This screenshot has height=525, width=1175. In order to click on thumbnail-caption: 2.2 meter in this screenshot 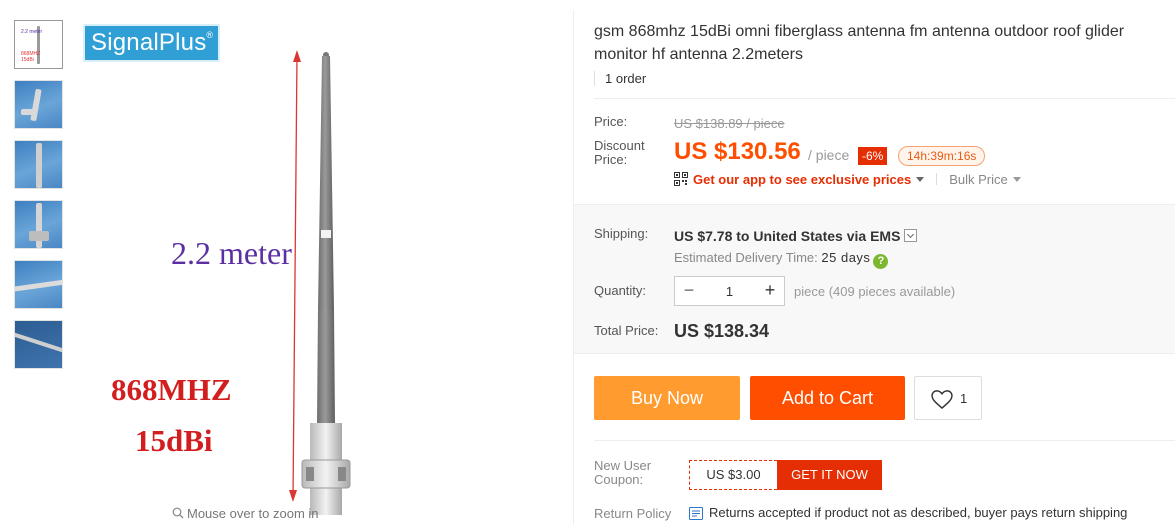, I will do `click(32, 32)`.